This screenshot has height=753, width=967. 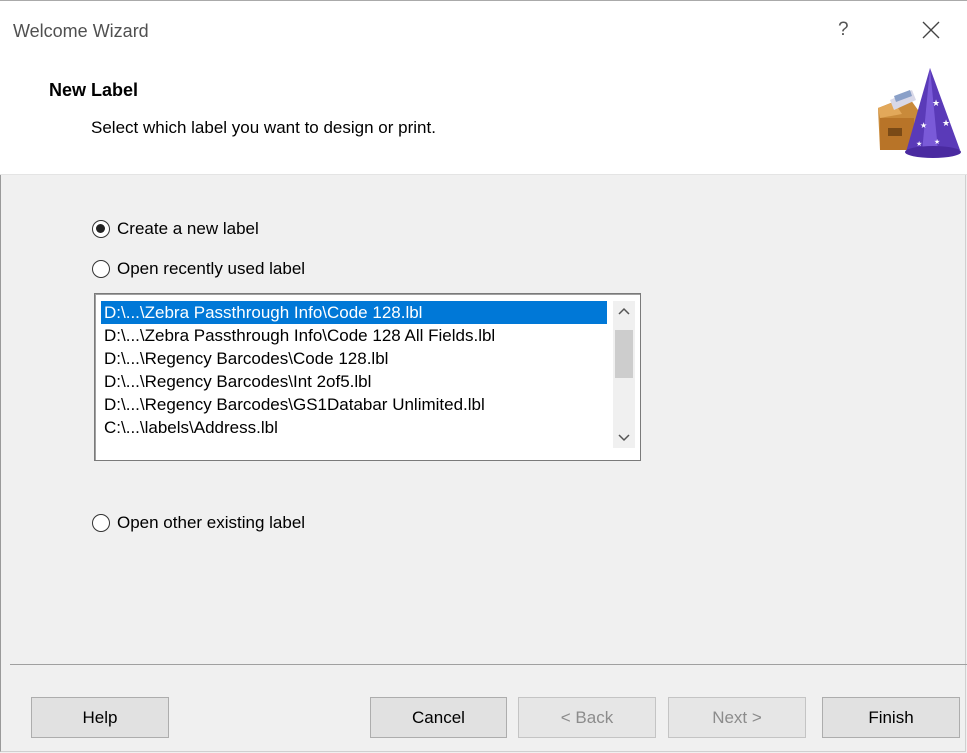 I want to click on radio-create-new: Create a new label, so click(x=175, y=229).